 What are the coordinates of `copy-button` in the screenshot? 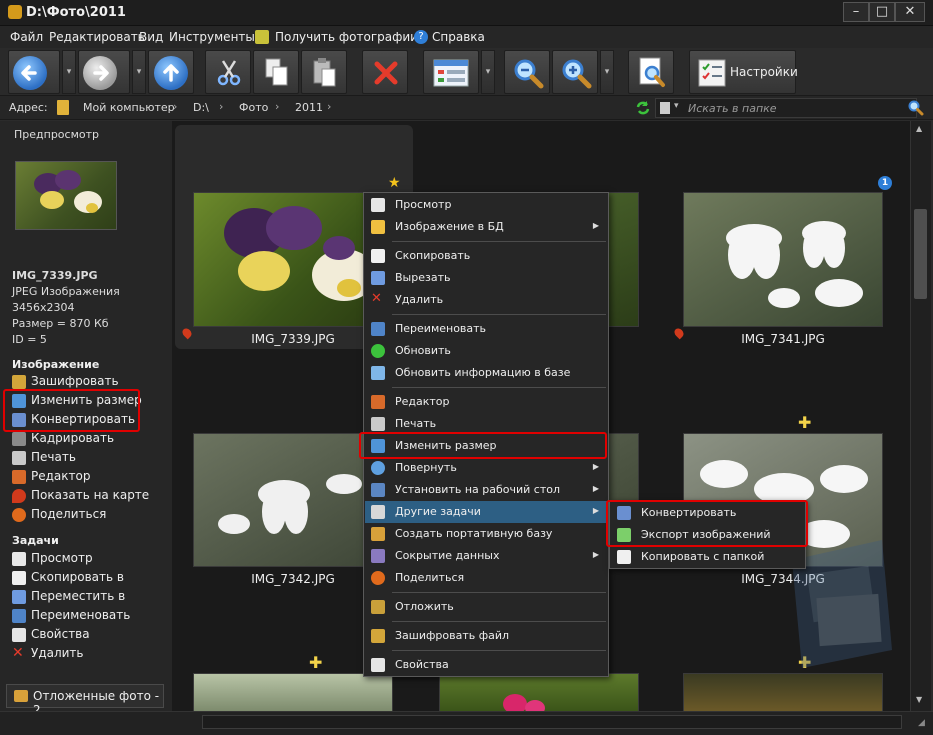 It's located at (276, 72).